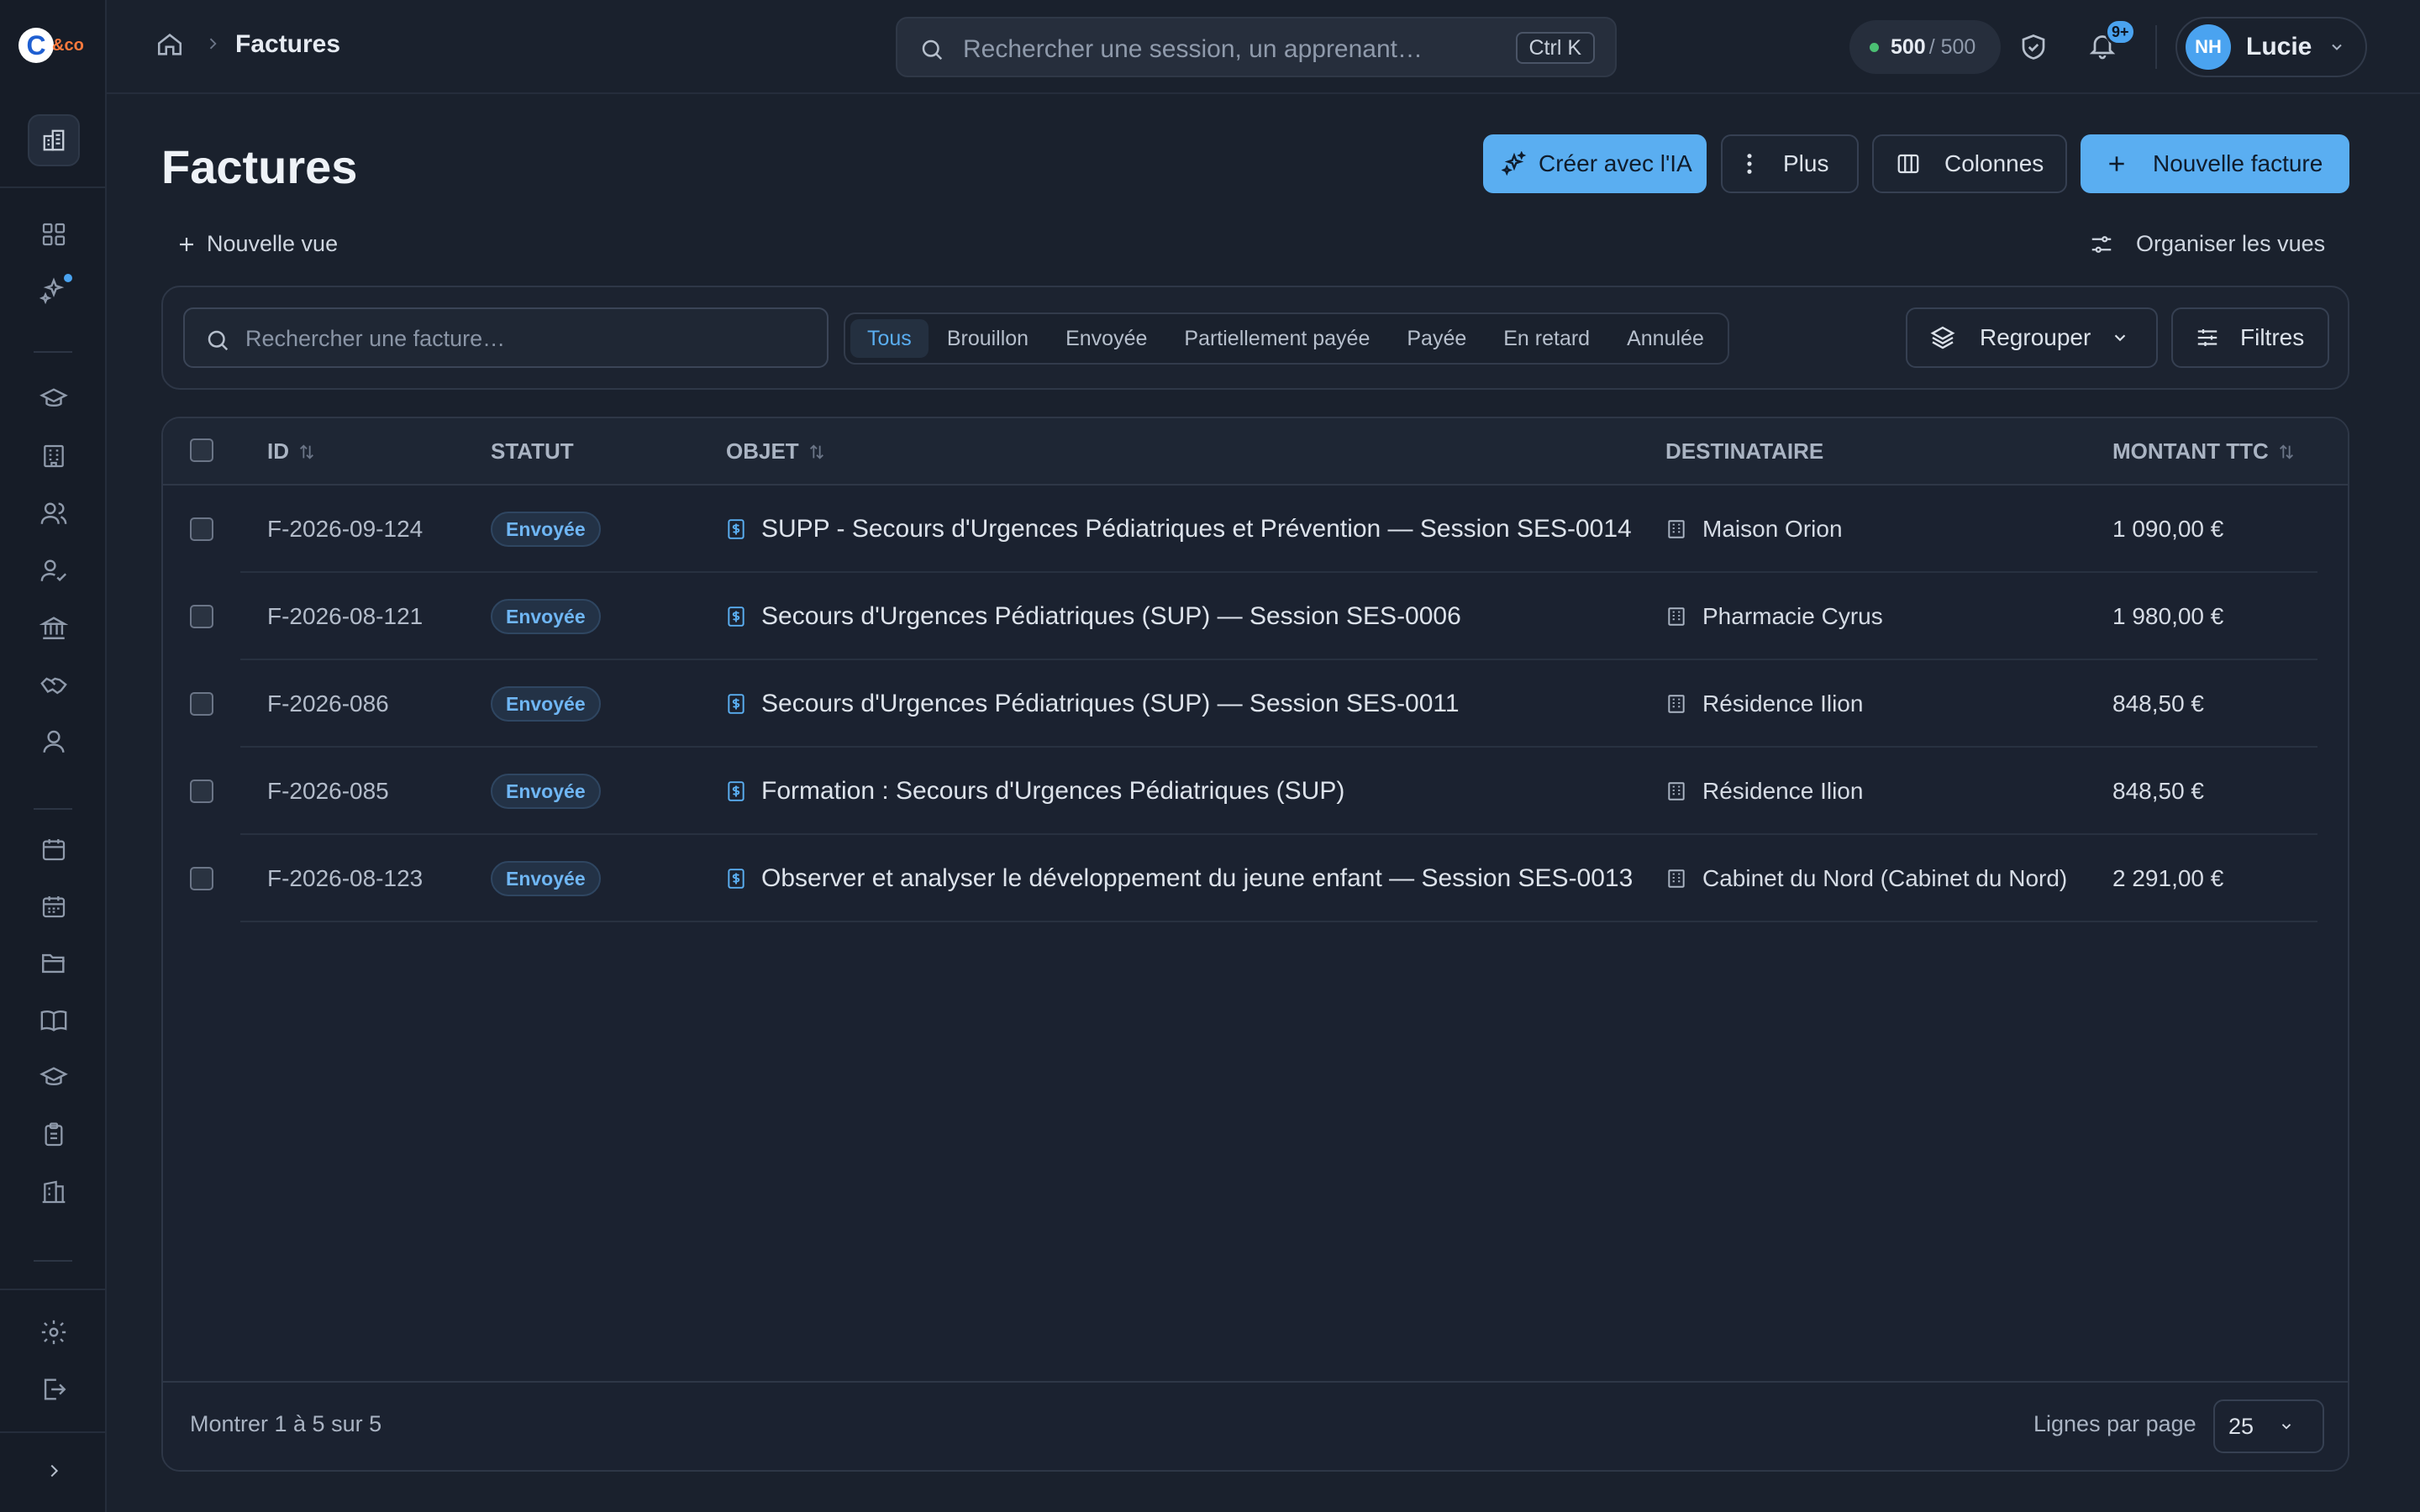 Image resolution: width=2420 pixels, height=1512 pixels. What do you see at coordinates (2286, 452) in the screenshot?
I see `sort-icon` at bounding box center [2286, 452].